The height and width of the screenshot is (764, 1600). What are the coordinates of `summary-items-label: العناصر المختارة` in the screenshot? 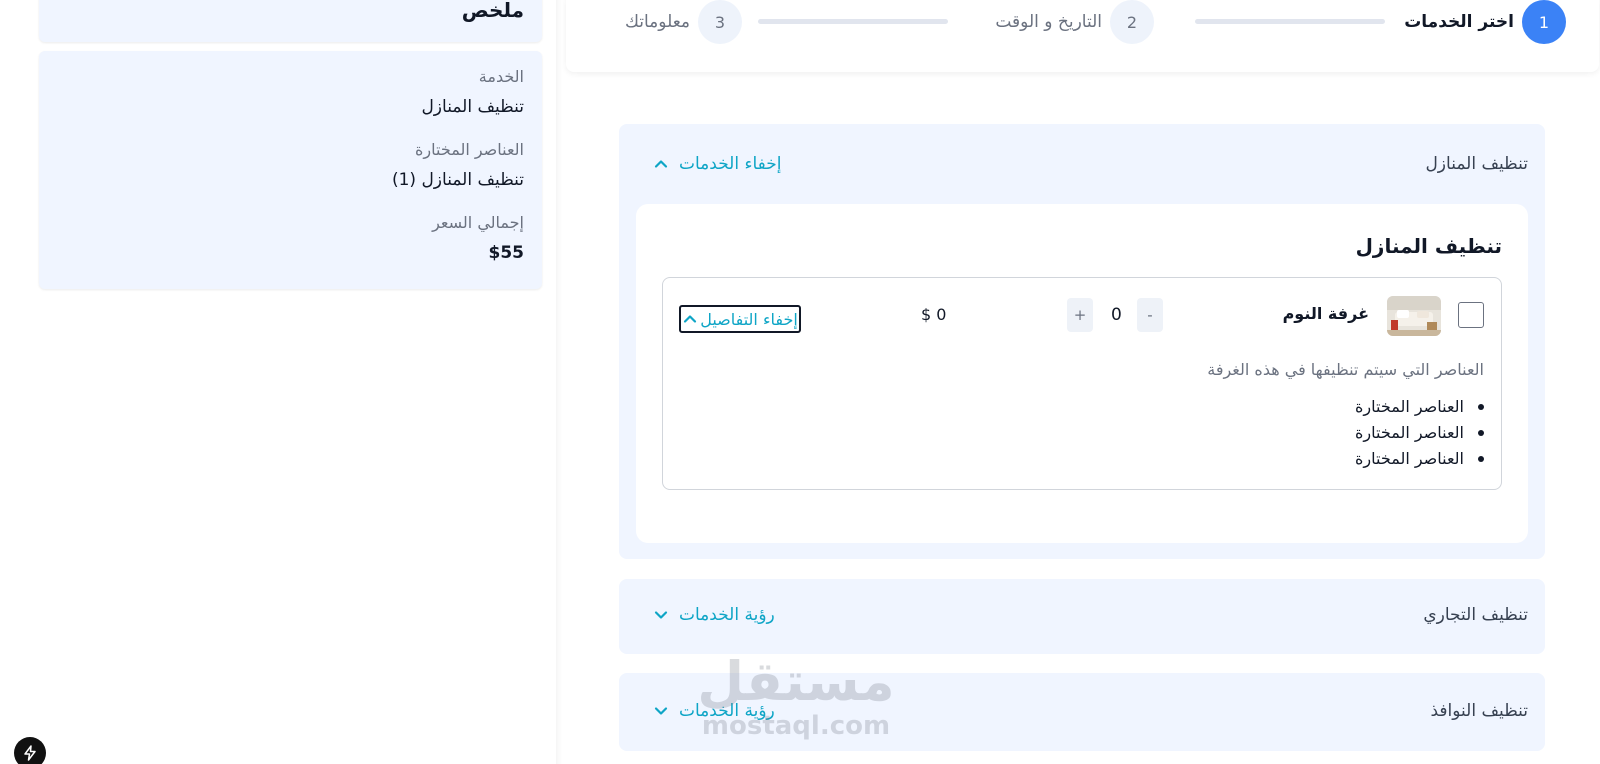 It's located at (469, 149).